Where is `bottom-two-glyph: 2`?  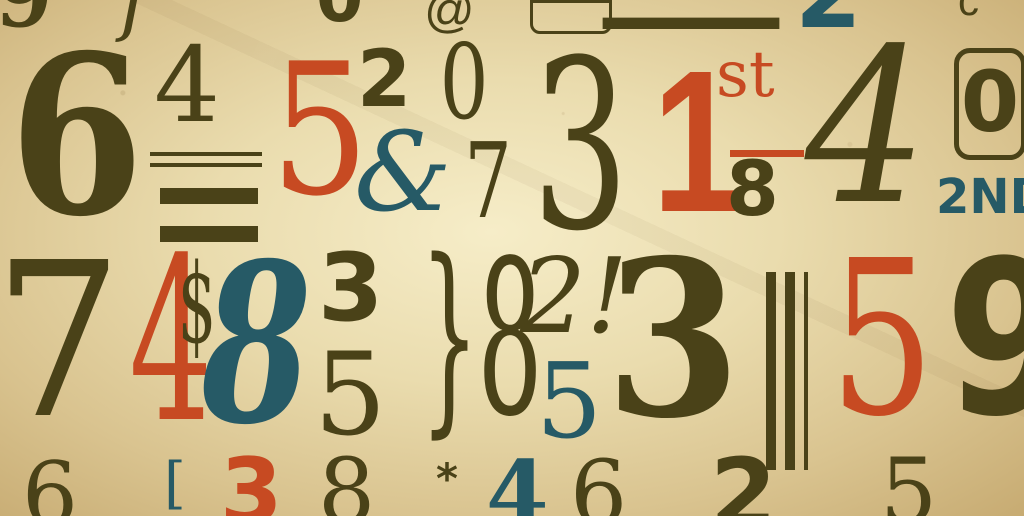
bottom-two-glyph: 2 is located at coordinates (743, 477).